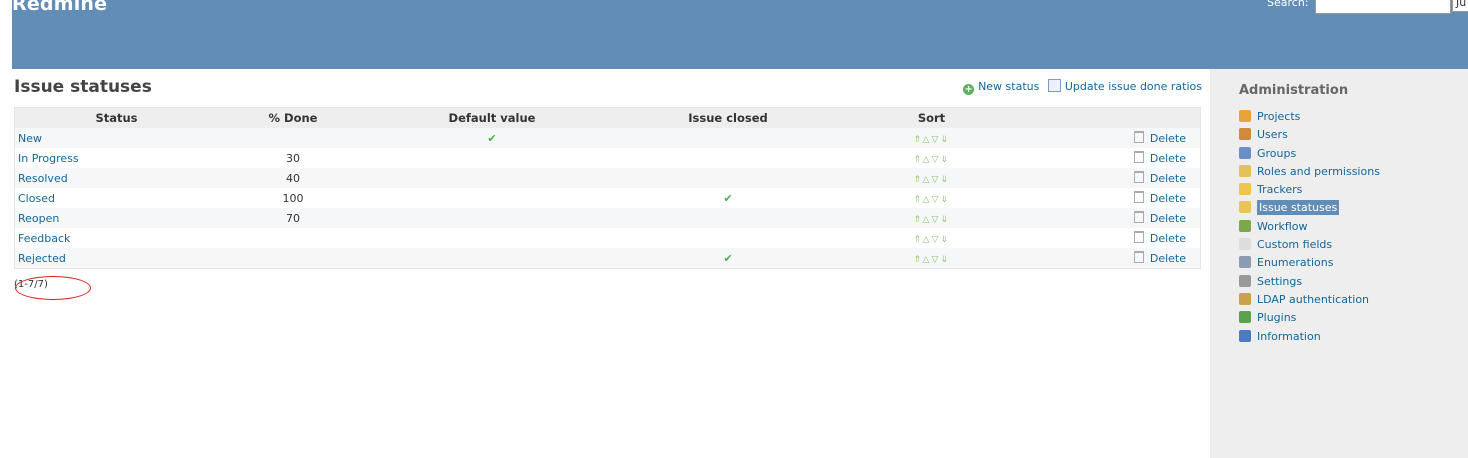 This screenshot has height=458, width=1468. Describe the element at coordinates (1282, 226) in the screenshot. I see `sidebar-item-label: Workflow` at that location.